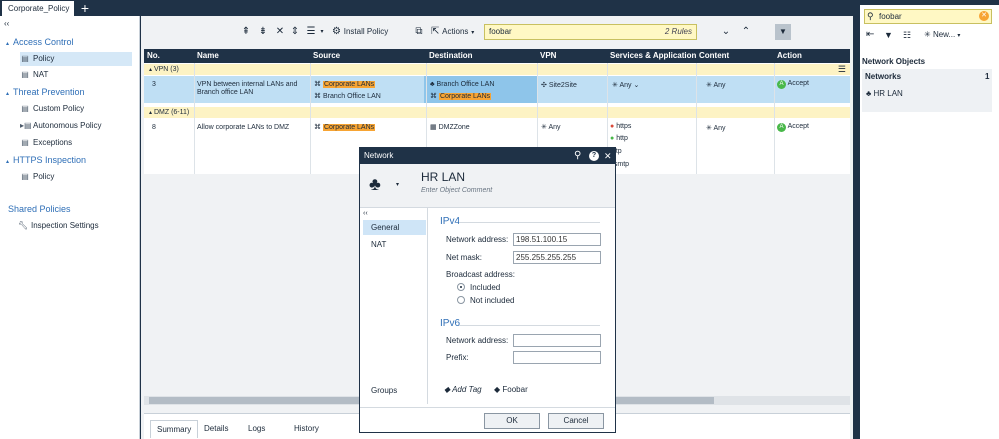 The height and width of the screenshot is (439, 999). Describe the element at coordinates (557, 239) in the screenshot. I see `network-address-input: 198.51.100.15` at that location.